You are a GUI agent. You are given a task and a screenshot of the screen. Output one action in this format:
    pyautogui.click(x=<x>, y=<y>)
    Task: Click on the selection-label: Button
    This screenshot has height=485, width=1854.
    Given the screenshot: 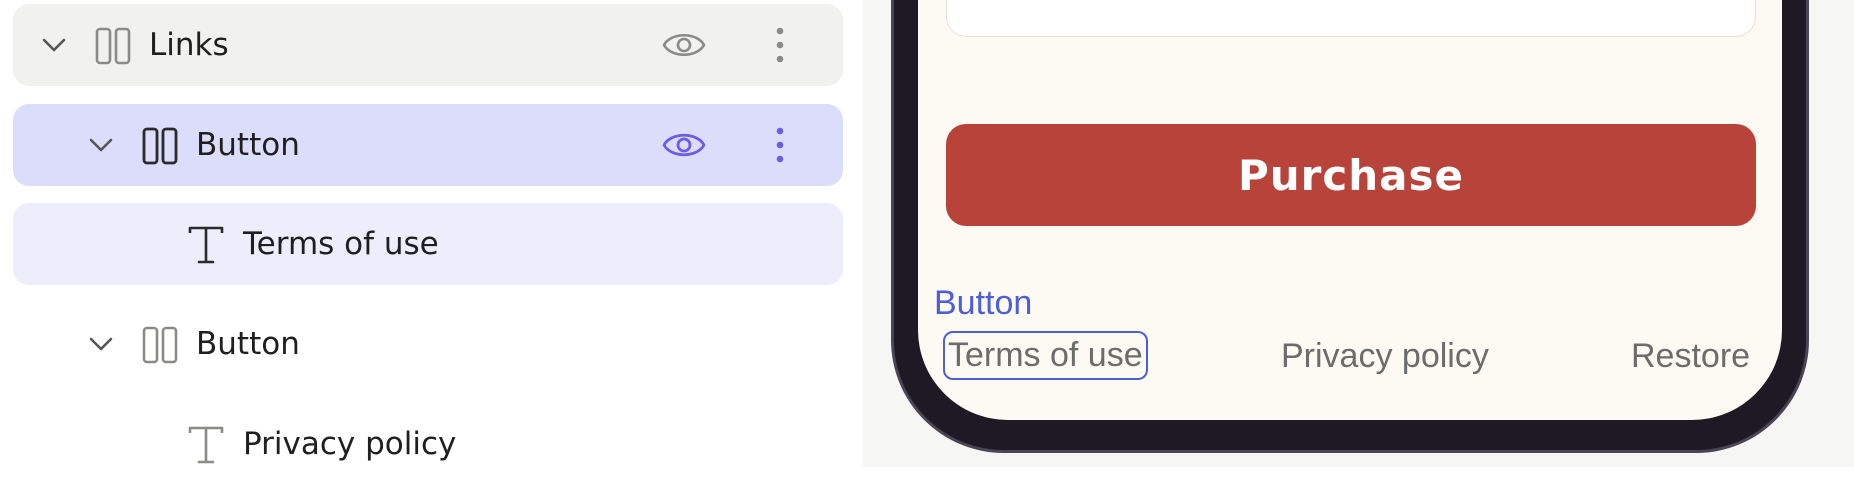 What is the action you would take?
    pyautogui.click(x=983, y=303)
    